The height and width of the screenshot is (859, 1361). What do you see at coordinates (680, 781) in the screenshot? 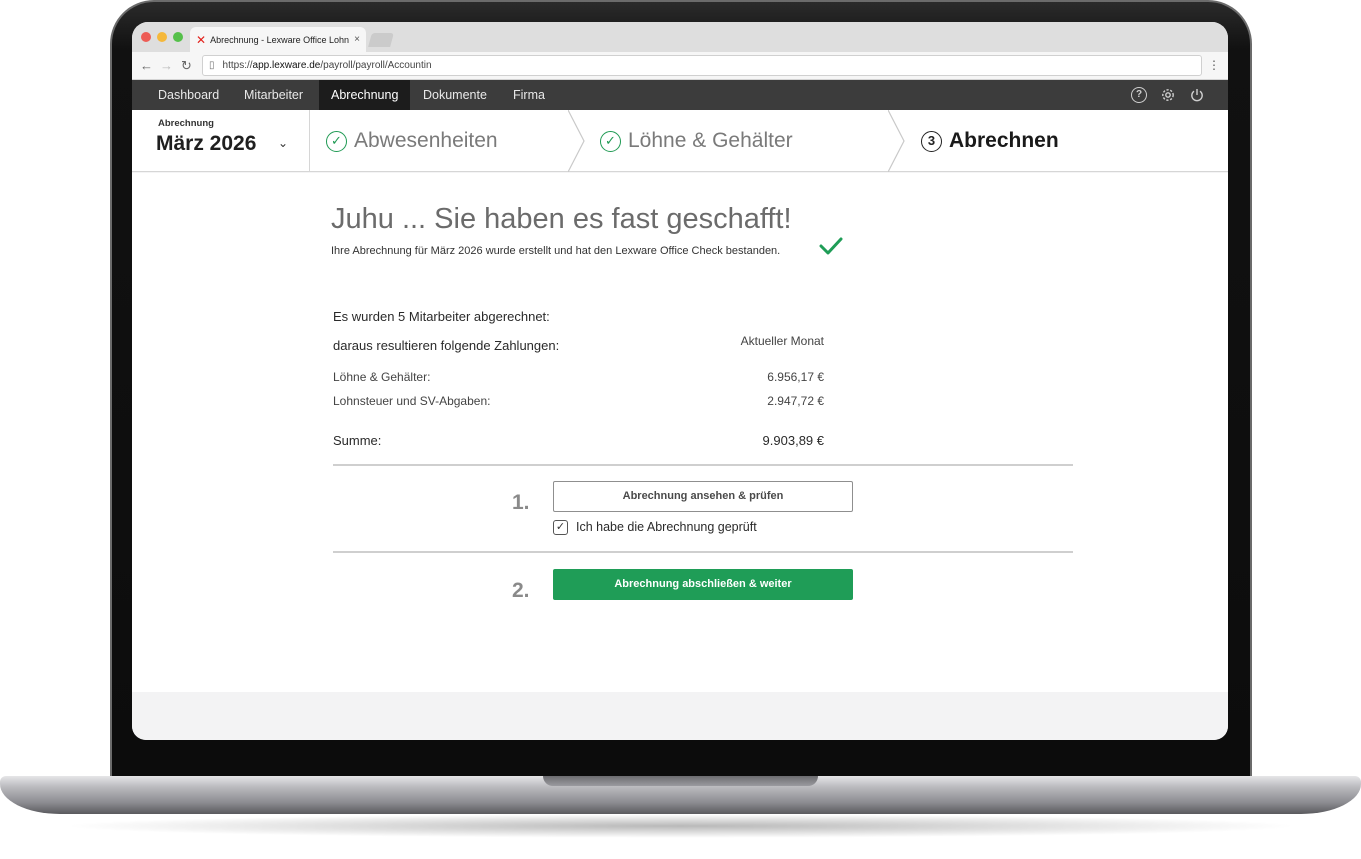
I see `laptop-notch` at bounding box center [680, 781].